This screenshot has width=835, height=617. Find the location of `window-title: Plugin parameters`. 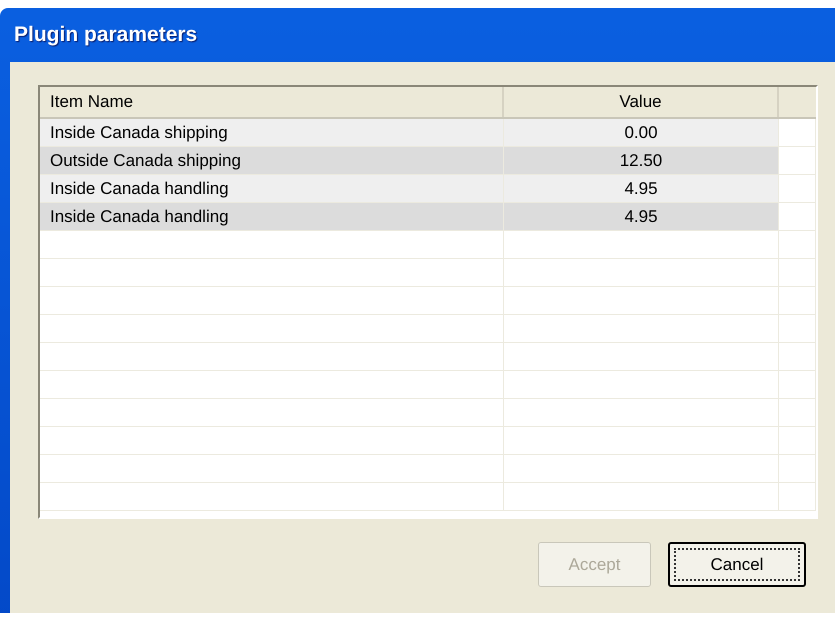

window-title: Plugin parameters is located at coordinates (105, 35).